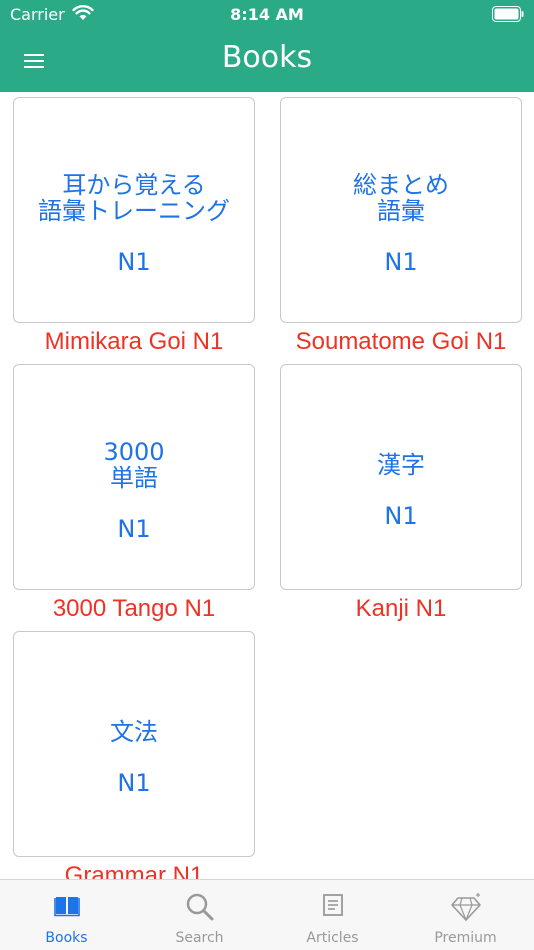 This screenshot has height=950, width=534. I want to click on search-icon, so click(199, 907).